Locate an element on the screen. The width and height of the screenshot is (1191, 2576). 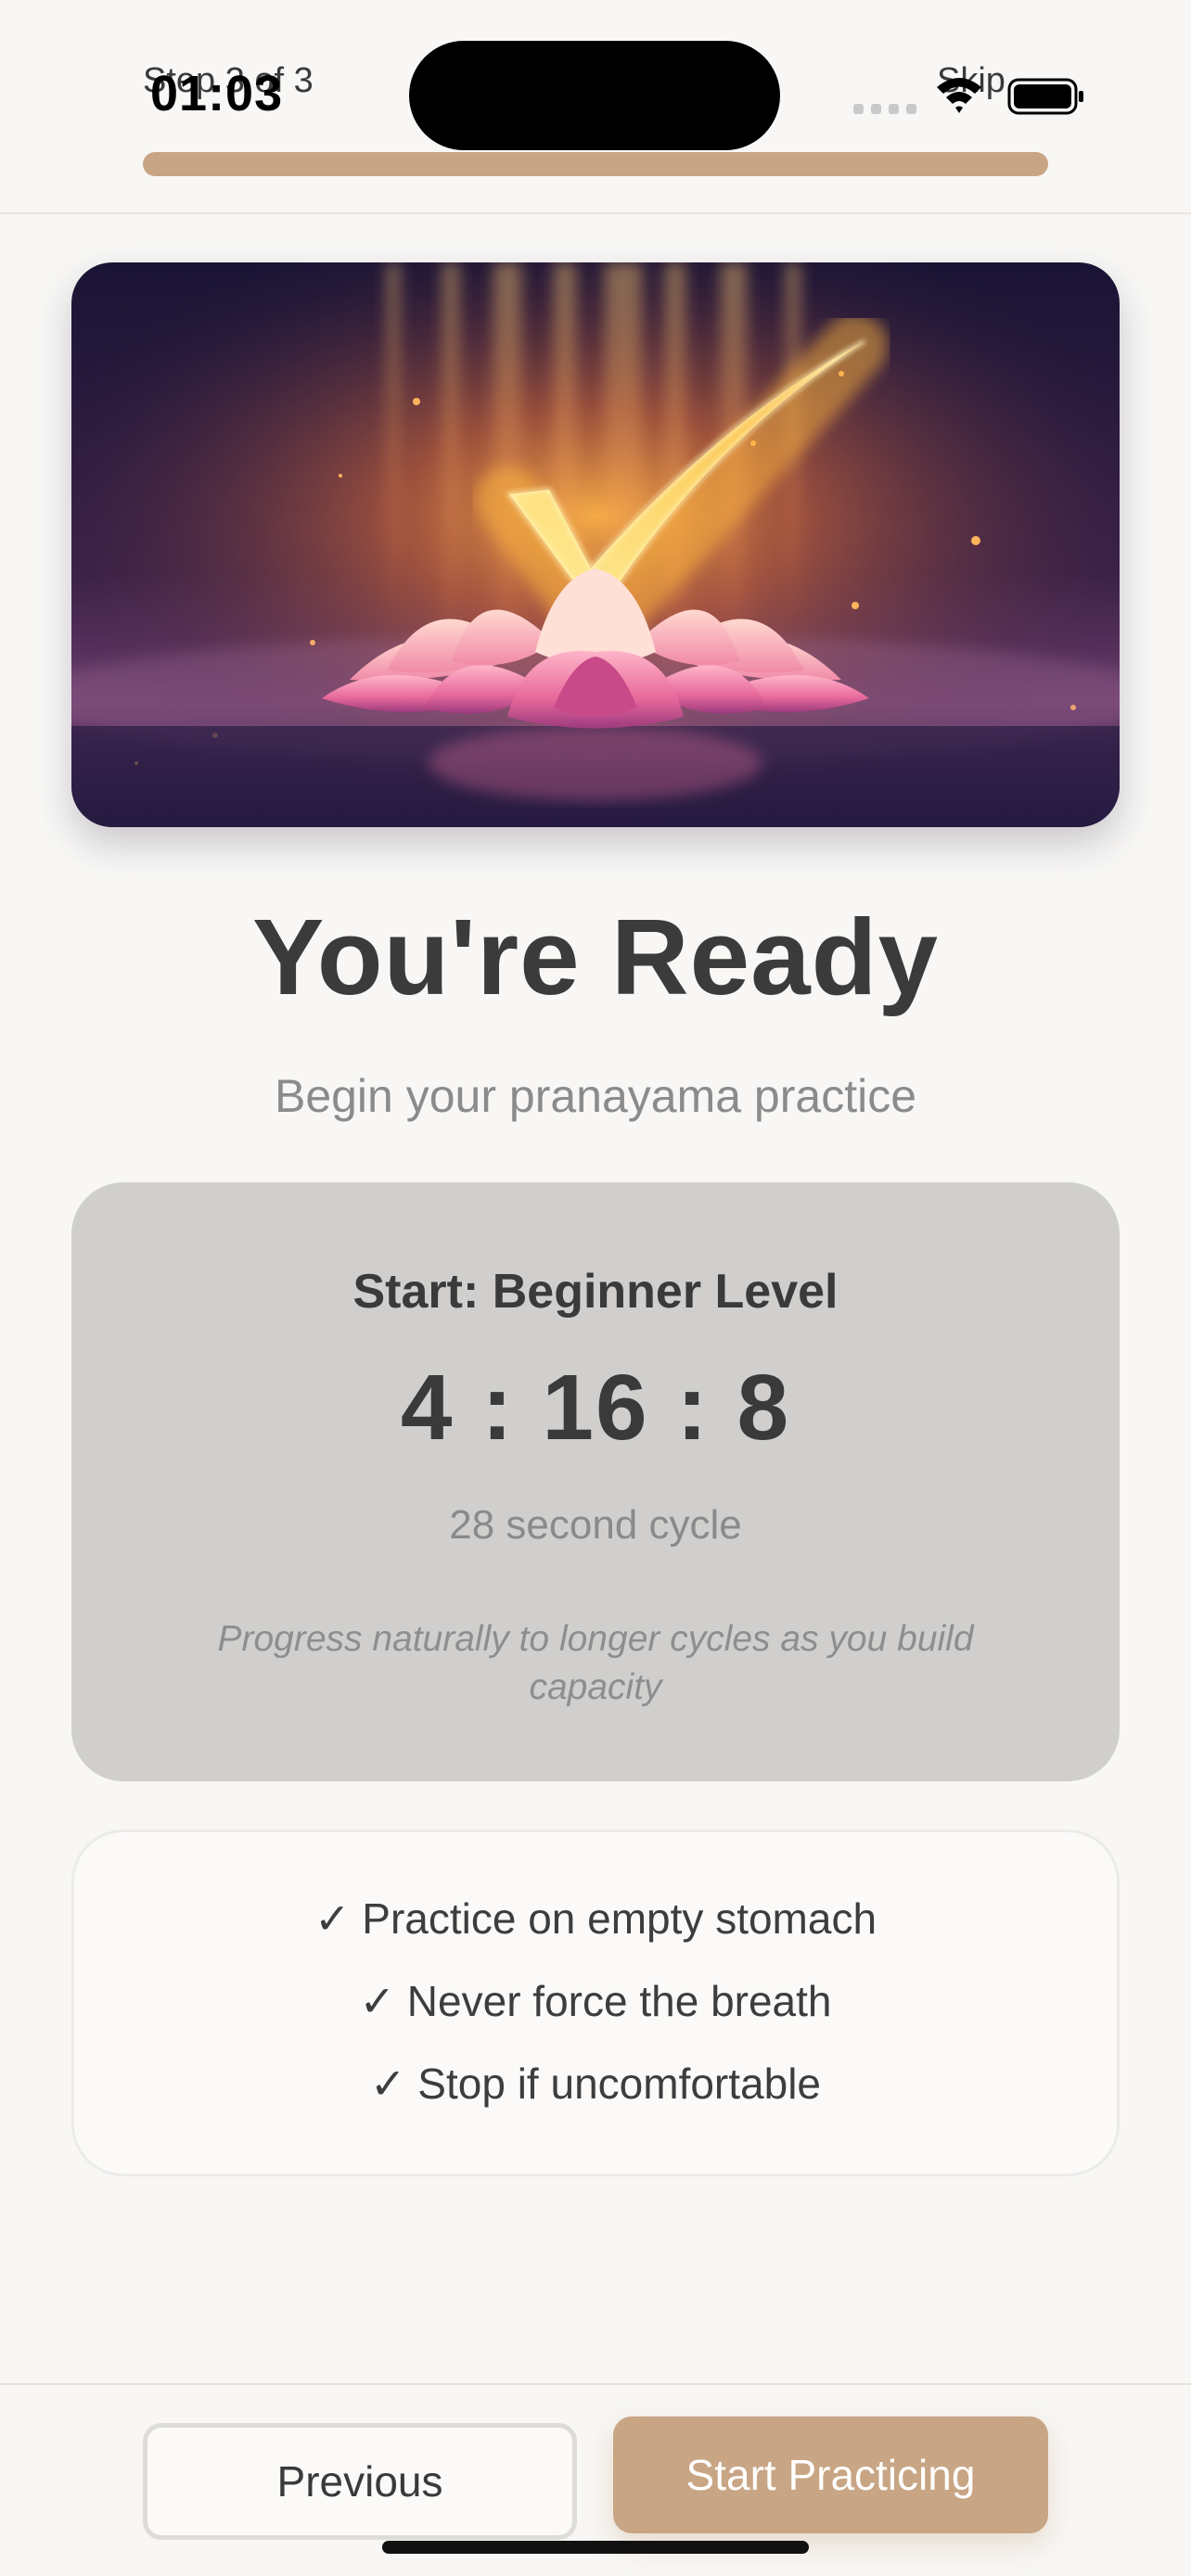
onboarding-progress-bar is located at coordinates (595, 164).